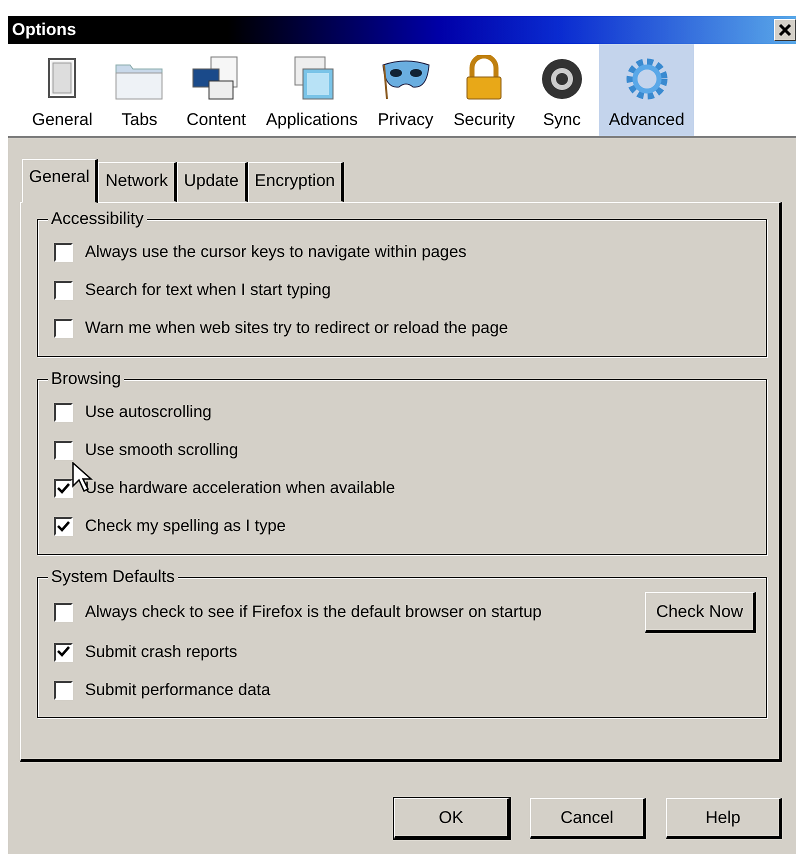 Image resolution: width=796 pixels, height=854 pixels. What do you see at coordinates (420, 652) in the screenshot?
I see `checkbox-label: Submit crash reports` at bounding box center [420, 652].